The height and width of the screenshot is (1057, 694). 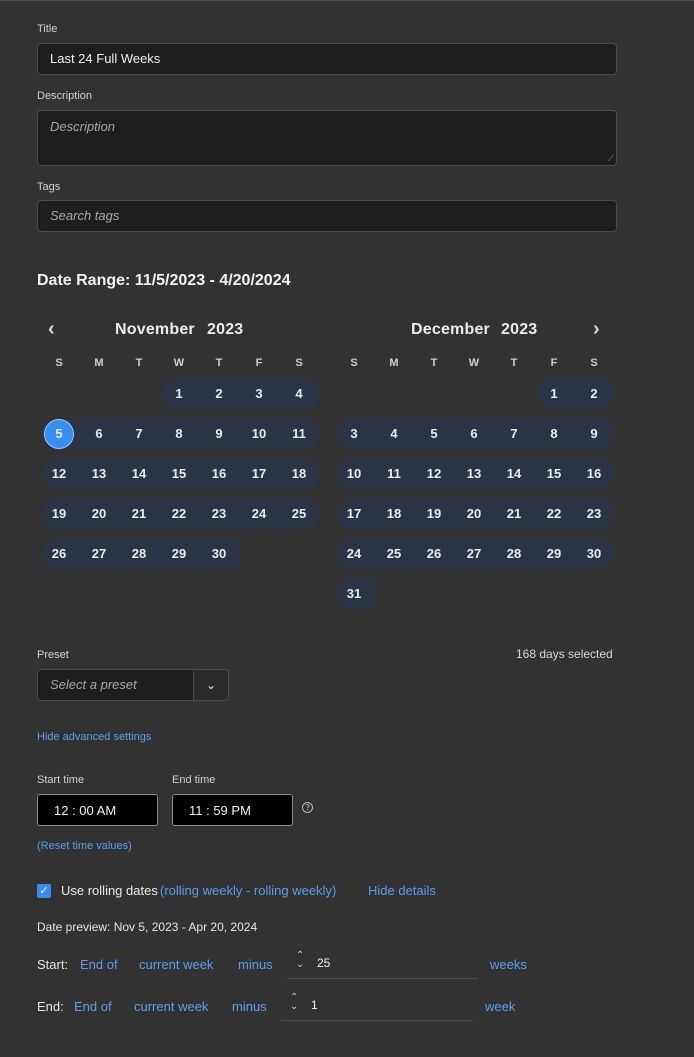 What do you see at coordinates (611, 158) in the screenshot?
I see `resize-handle-icon: ⟋` at bounding box center [611, 158].